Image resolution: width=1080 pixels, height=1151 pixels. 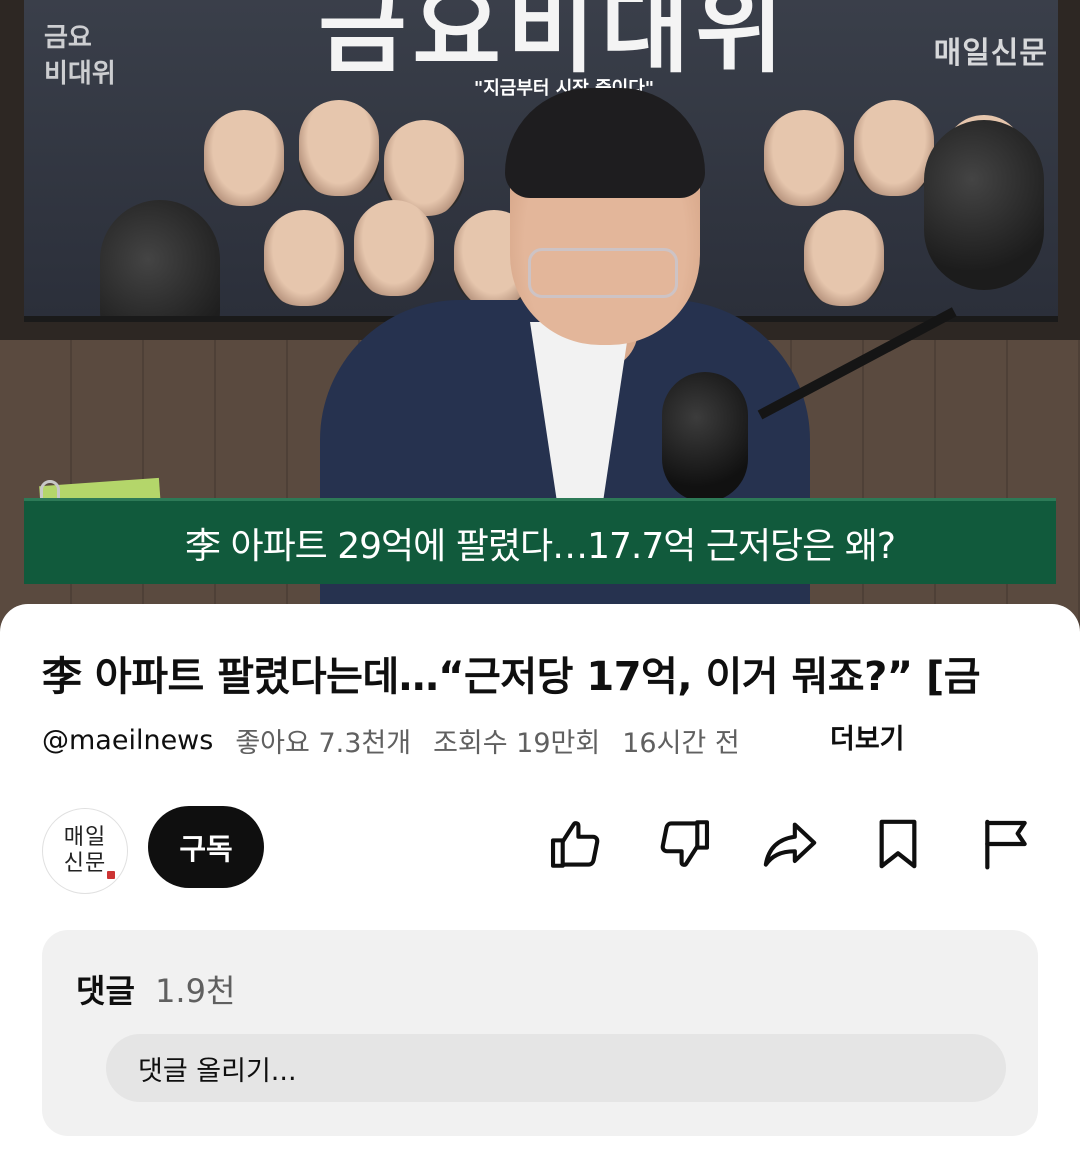 I want to click on comments-count: 1.9천, so click(x=195, y=991).